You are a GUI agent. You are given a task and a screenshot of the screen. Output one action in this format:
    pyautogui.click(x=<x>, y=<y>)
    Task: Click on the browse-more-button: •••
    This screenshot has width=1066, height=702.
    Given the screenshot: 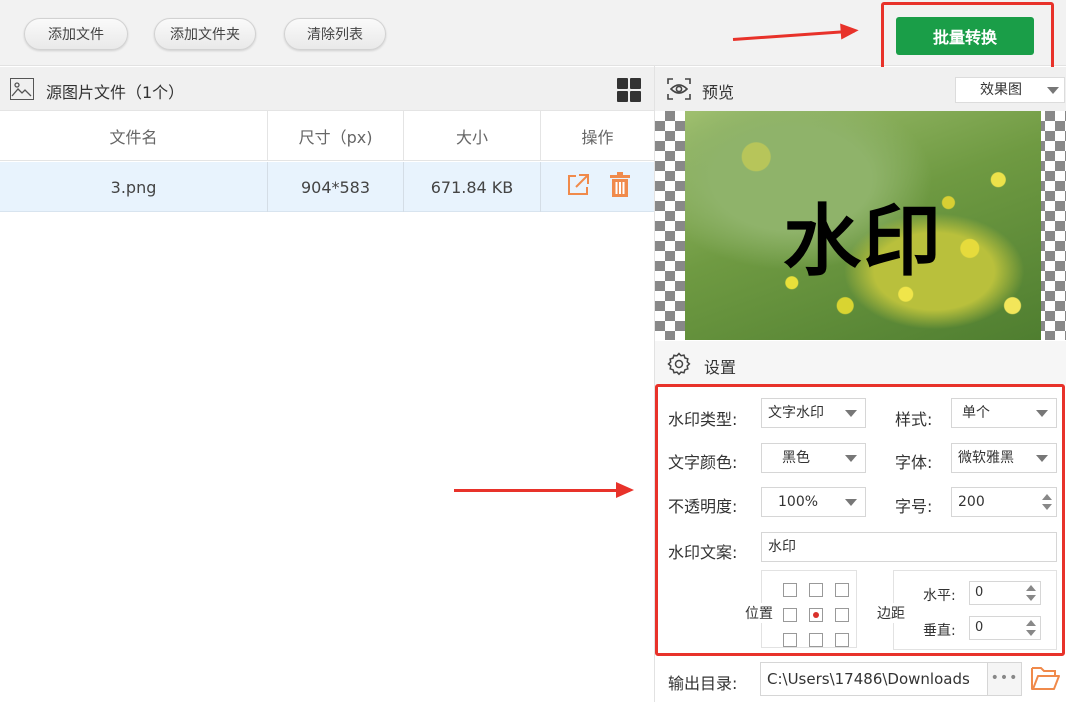 What is the action you would take?
    pyautogui.click(x=1005, y=679)
    